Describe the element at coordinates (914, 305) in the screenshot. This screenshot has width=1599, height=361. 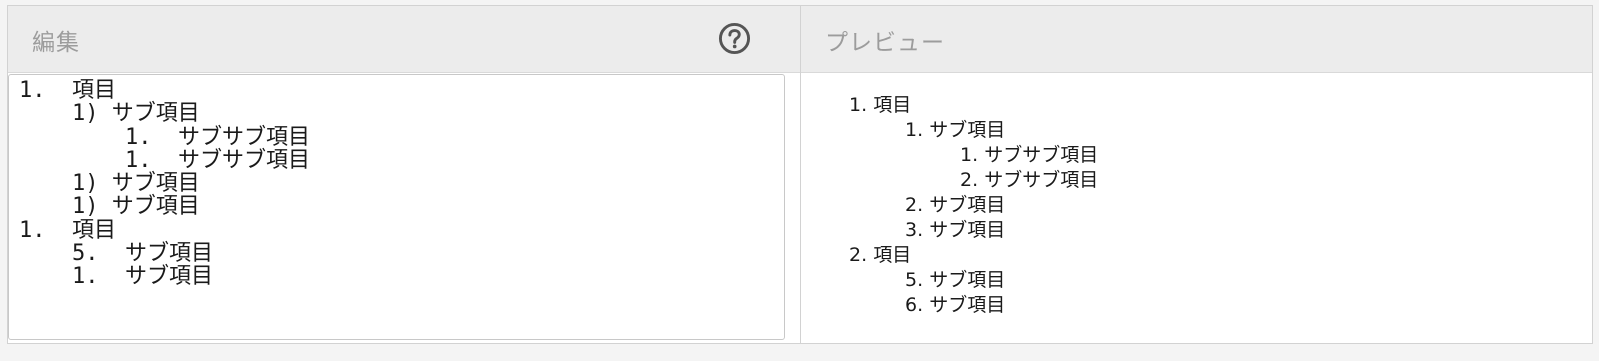
I see `preview-item-number: 6.` at that location.